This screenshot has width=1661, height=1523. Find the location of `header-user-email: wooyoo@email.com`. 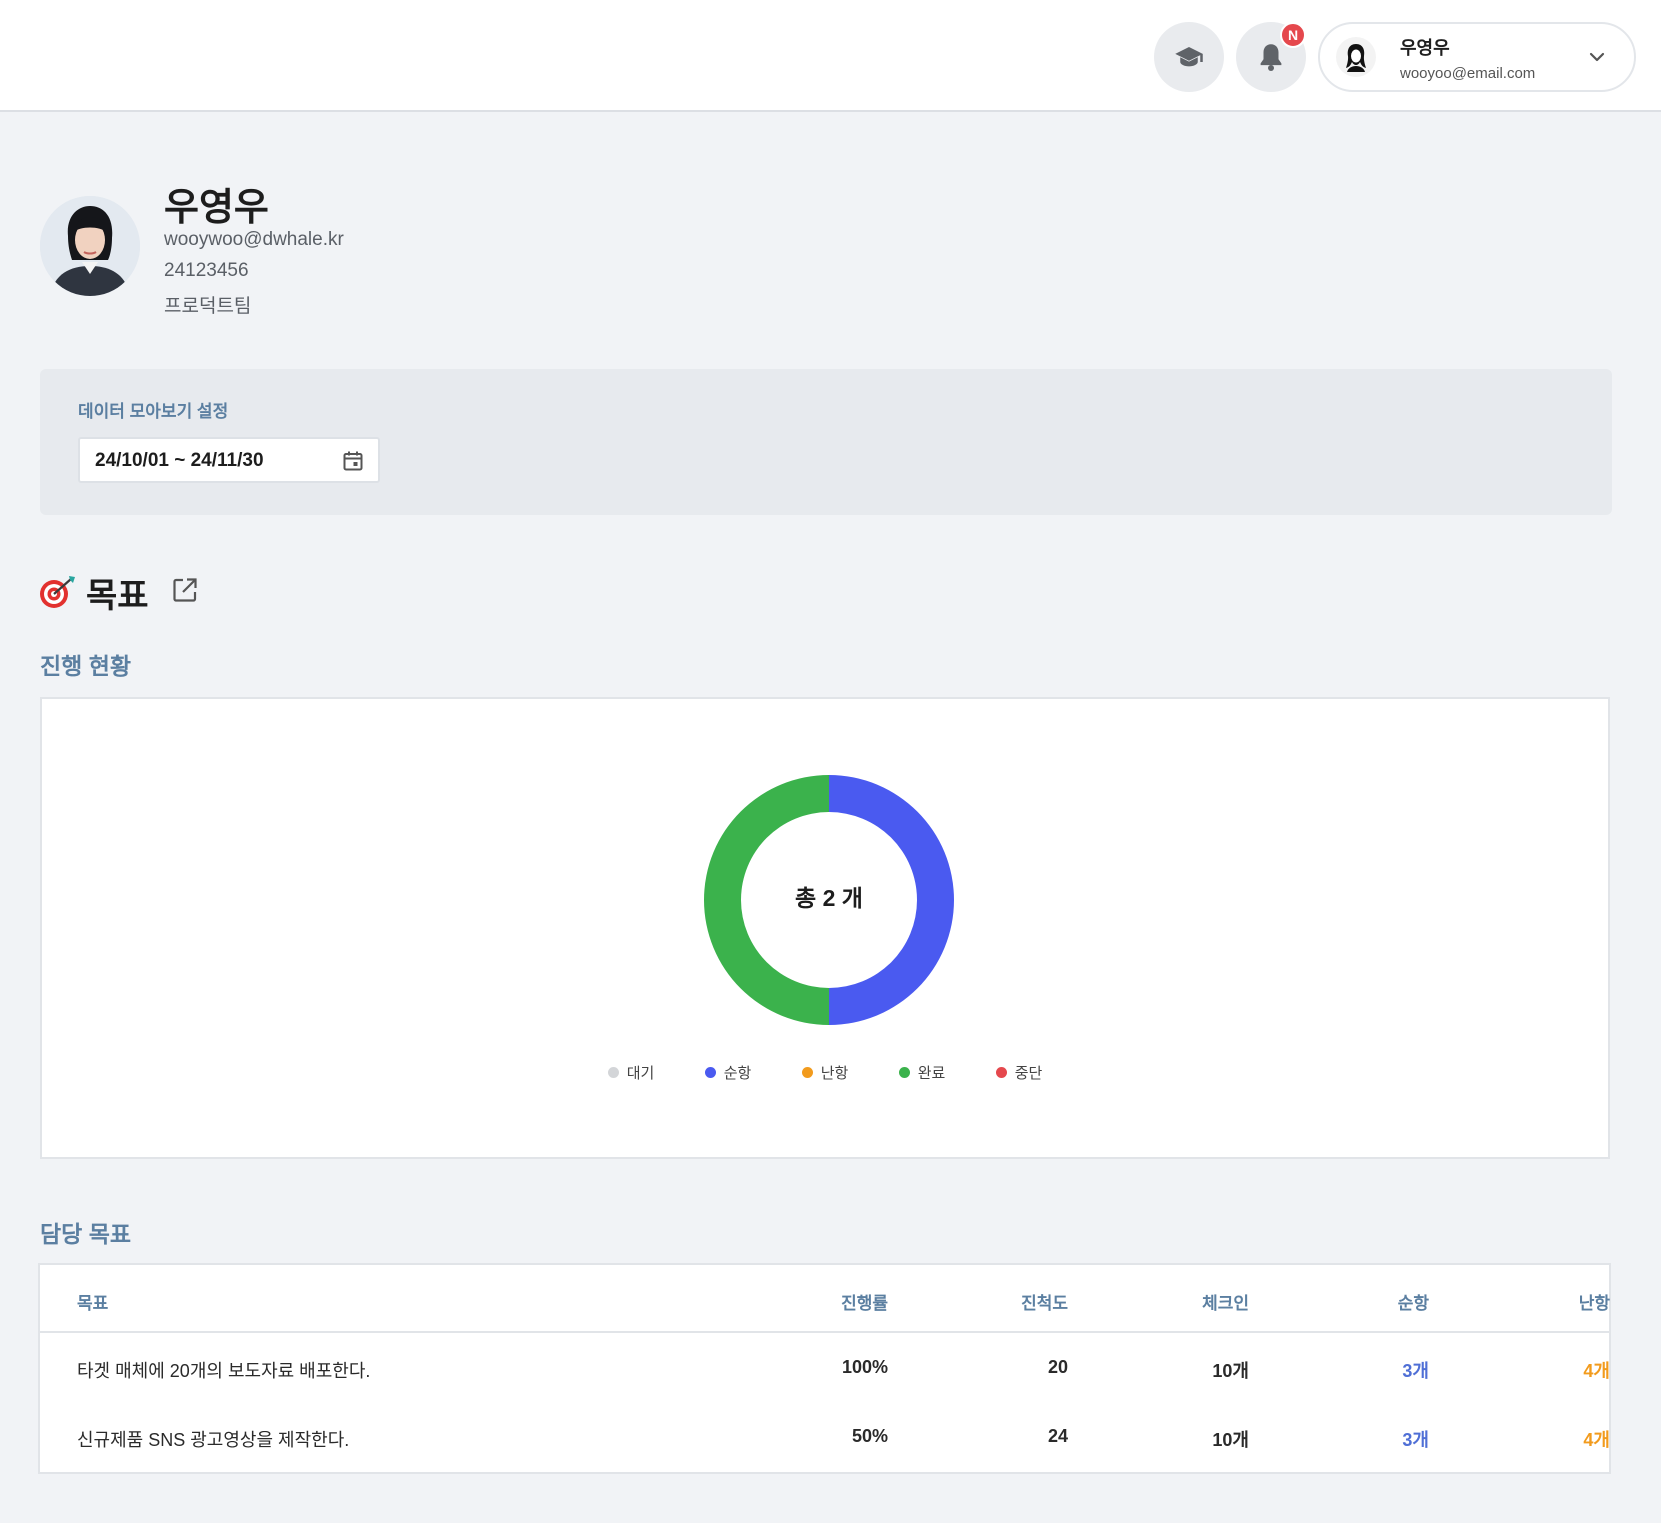

header-user-email: wooyoo@email.com is located at coordinates (1468, 73).